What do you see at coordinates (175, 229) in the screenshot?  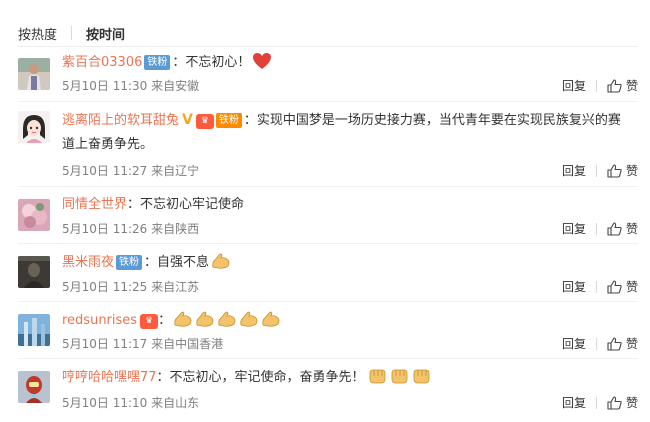 I see `comment-location: 来自陕西` at bounding box center [175, 229].